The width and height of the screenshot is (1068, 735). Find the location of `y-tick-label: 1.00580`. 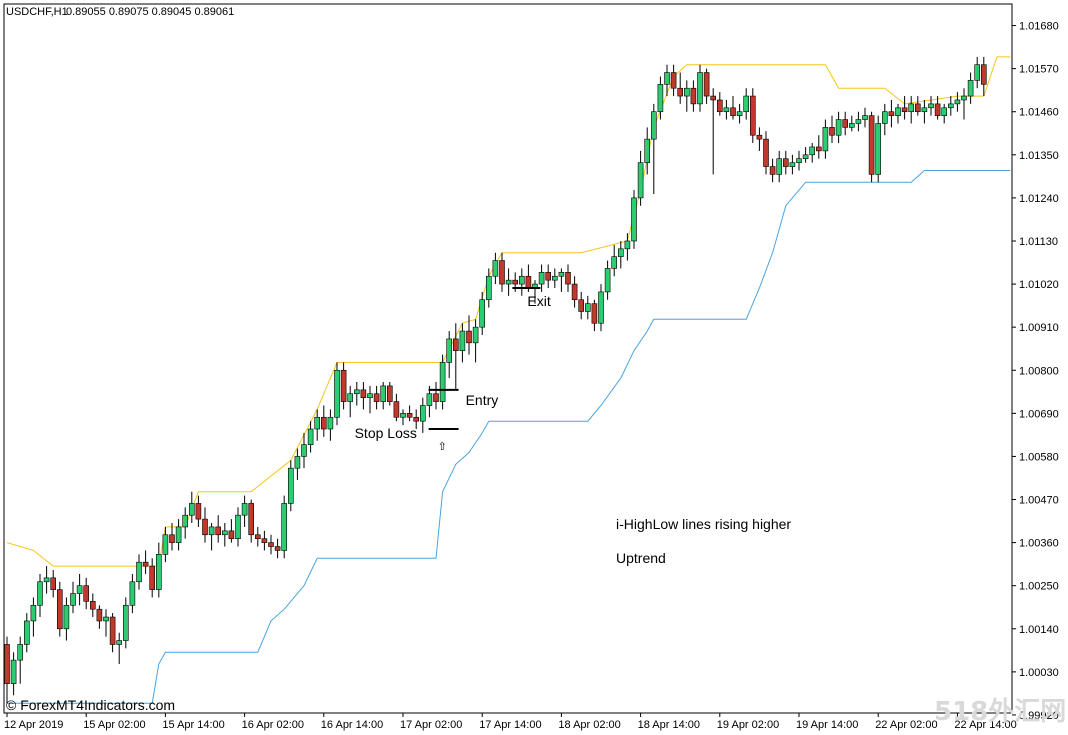

y-tick-label: 1.00580 is located at coordinates (1039, 457).